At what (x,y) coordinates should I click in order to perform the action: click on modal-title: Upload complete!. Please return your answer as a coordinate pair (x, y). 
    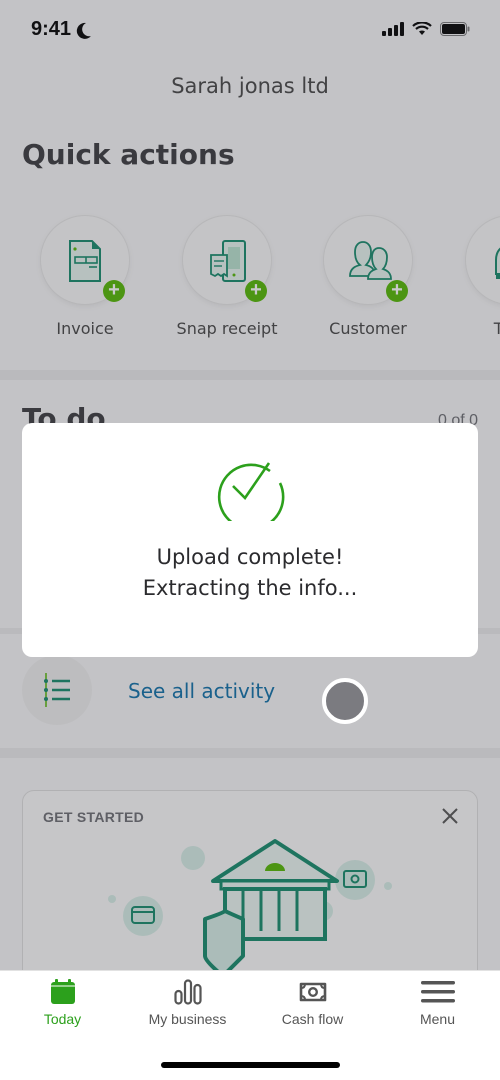
    Looking at the image, I should click on (250, 557).